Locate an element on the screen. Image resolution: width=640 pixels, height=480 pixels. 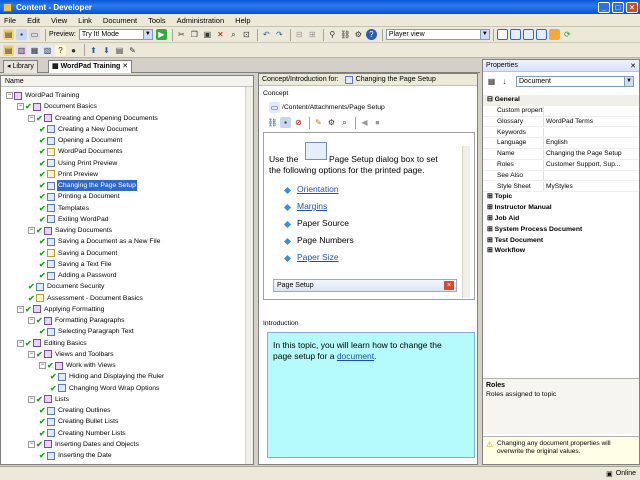
refresh-icon: ⟳ is located at coordinates (567, 34).